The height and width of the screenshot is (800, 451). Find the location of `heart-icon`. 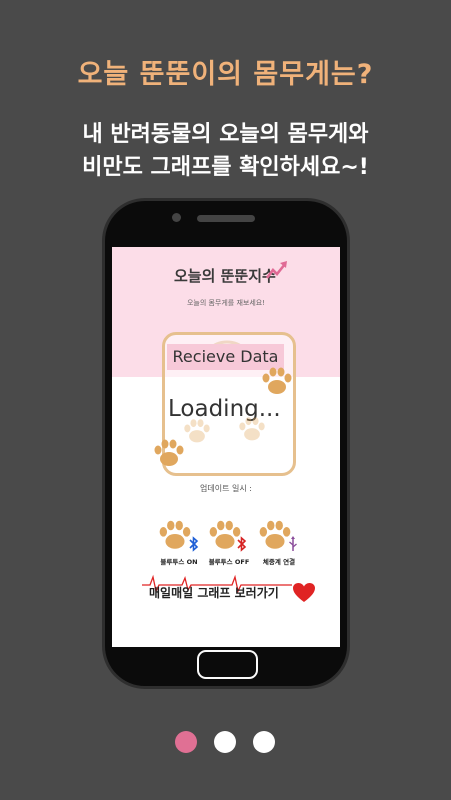

heart-icon is located at coordinates (304, 592).